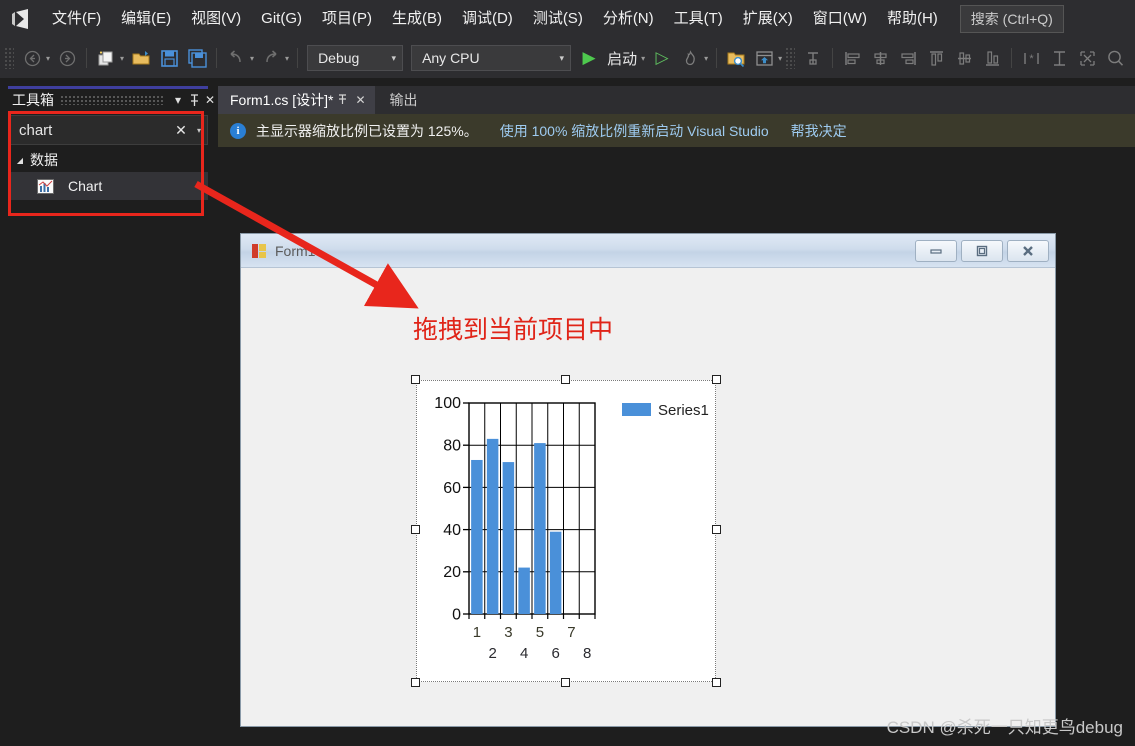  Describe the element at coordinates (908, 58) in the screenshot. I see `align-right-icon` at that location.